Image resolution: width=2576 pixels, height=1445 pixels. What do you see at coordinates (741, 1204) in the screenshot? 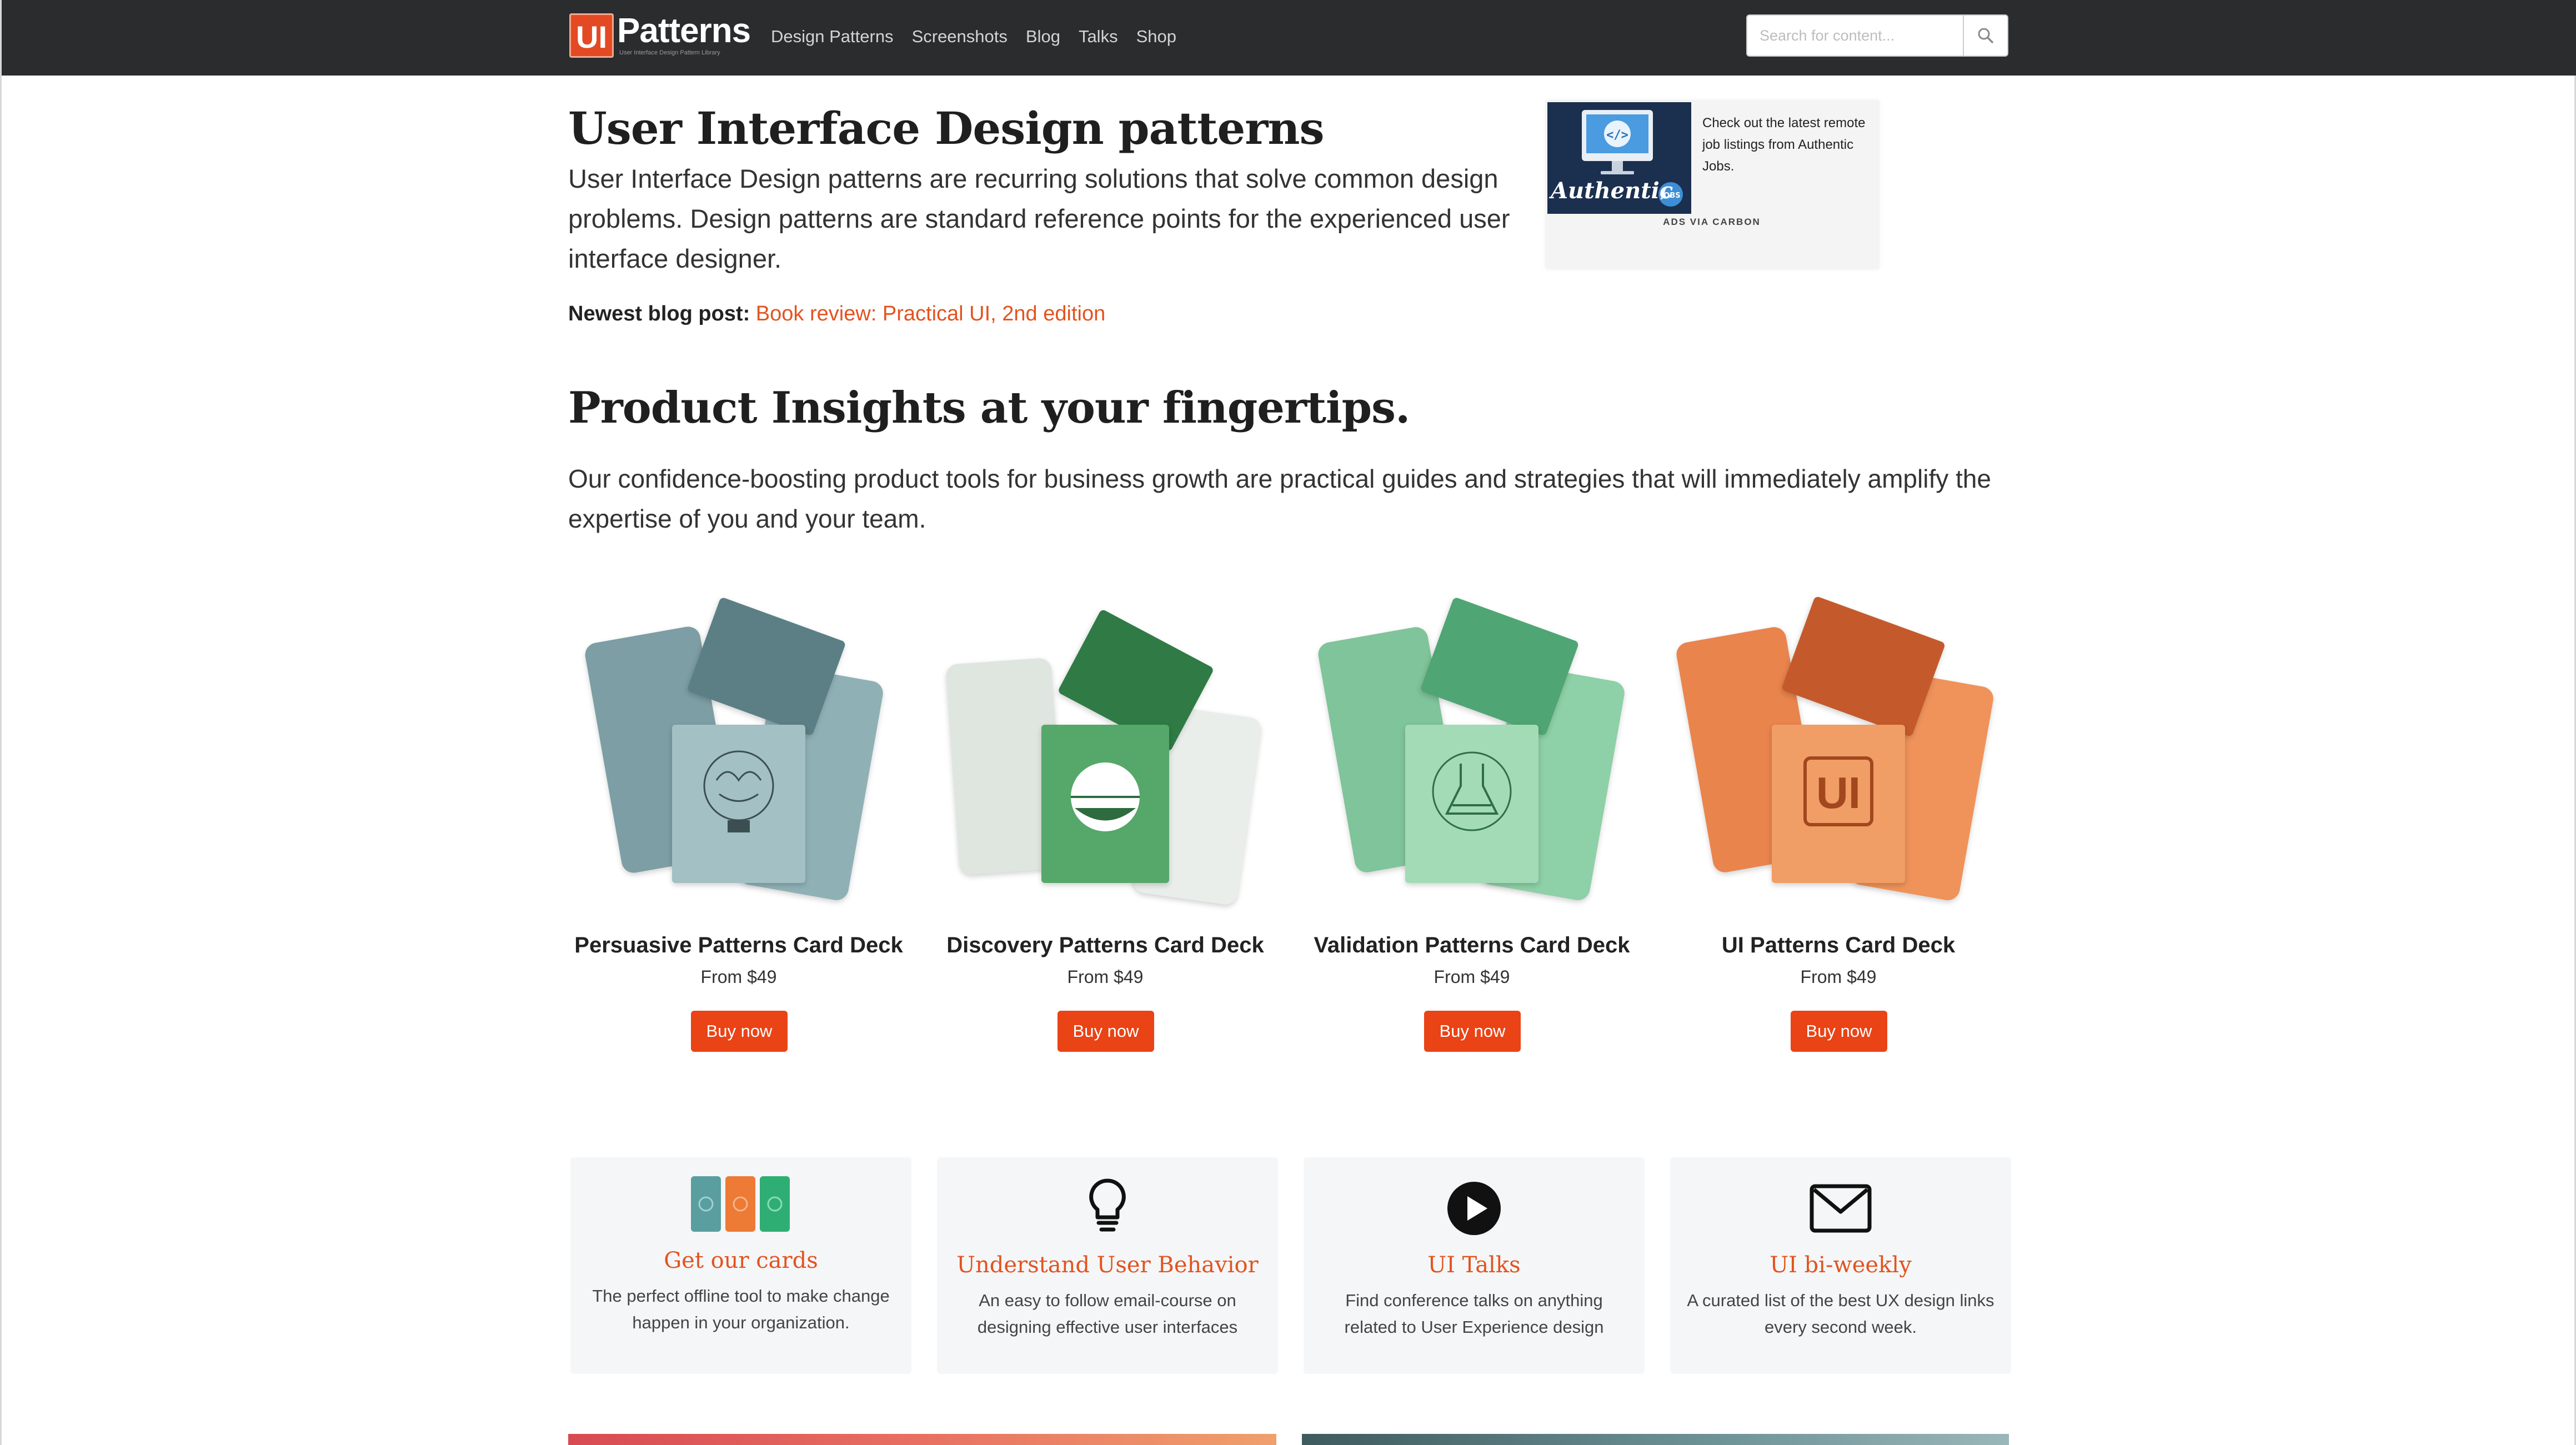
I see `cards-icon` at bounding box center [741, 1204].